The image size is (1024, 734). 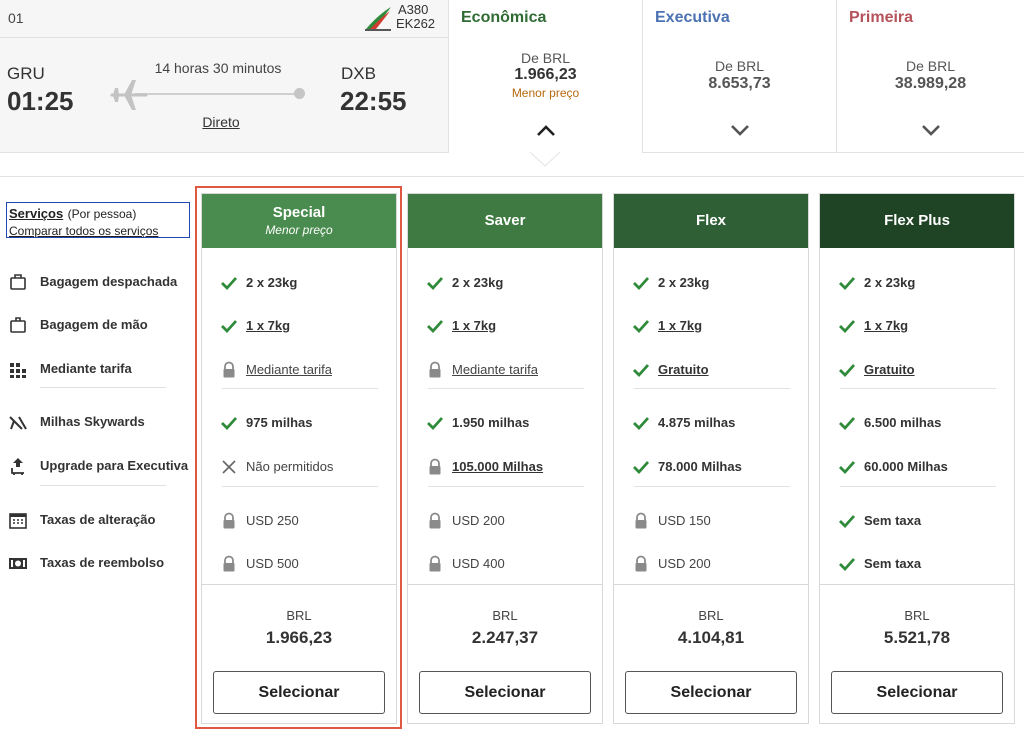 What do you see at coordinates (684, 563) in the screenshot?
I see `fare-feature-text: USD 200` at bounding box center [684, 563].